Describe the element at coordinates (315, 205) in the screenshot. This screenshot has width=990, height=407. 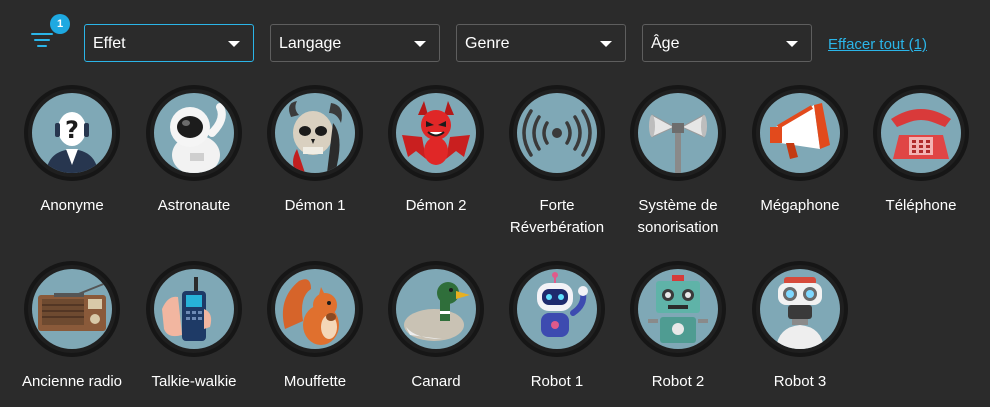
I see `effect-label: Démon 1` at that location.